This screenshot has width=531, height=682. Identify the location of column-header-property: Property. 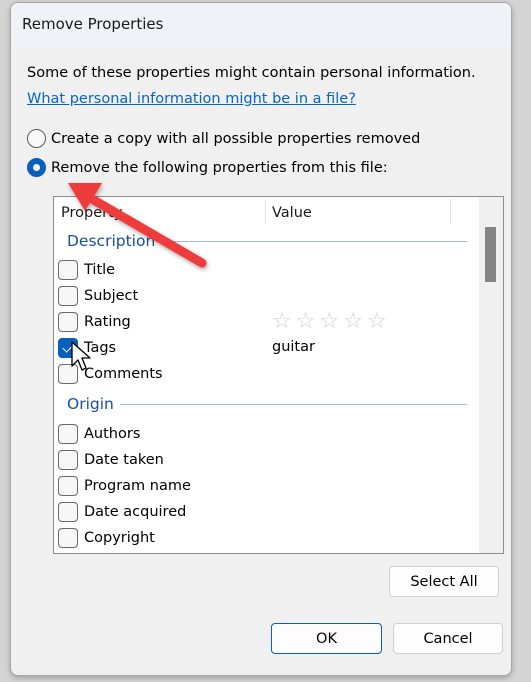
(91, 213).